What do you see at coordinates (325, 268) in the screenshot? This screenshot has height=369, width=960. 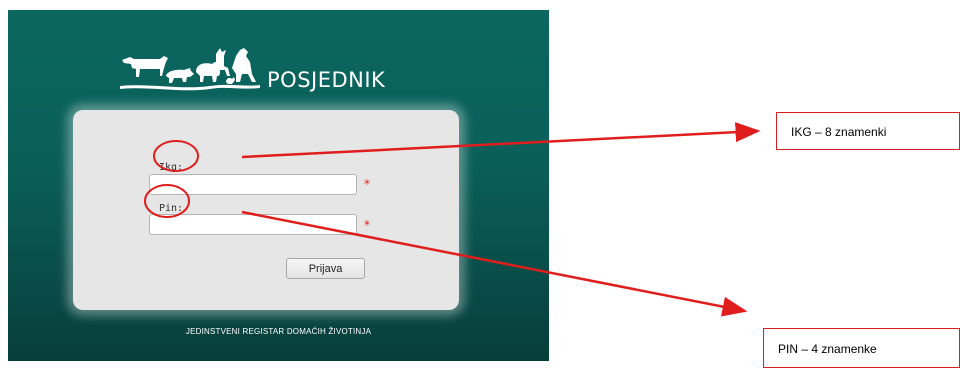 I see `login-button: Prijava` at bounding box center [325, 268].